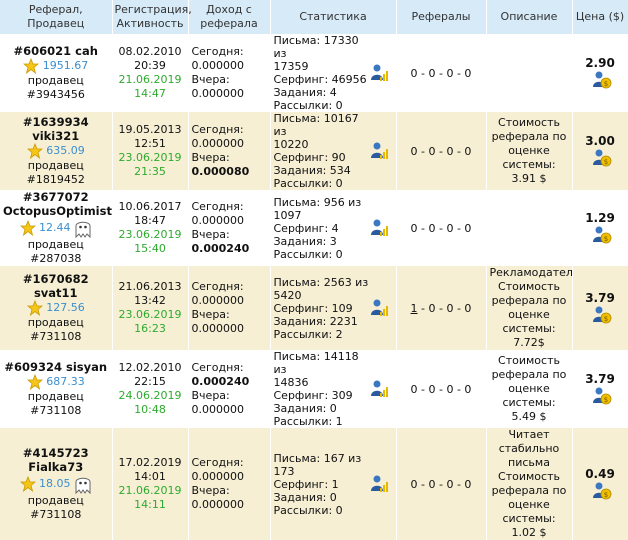  What do you see at coordinates (56, 173) in the screenshot?
I see `seller-label: продавец #1819452` at bounding box center [56, 173].